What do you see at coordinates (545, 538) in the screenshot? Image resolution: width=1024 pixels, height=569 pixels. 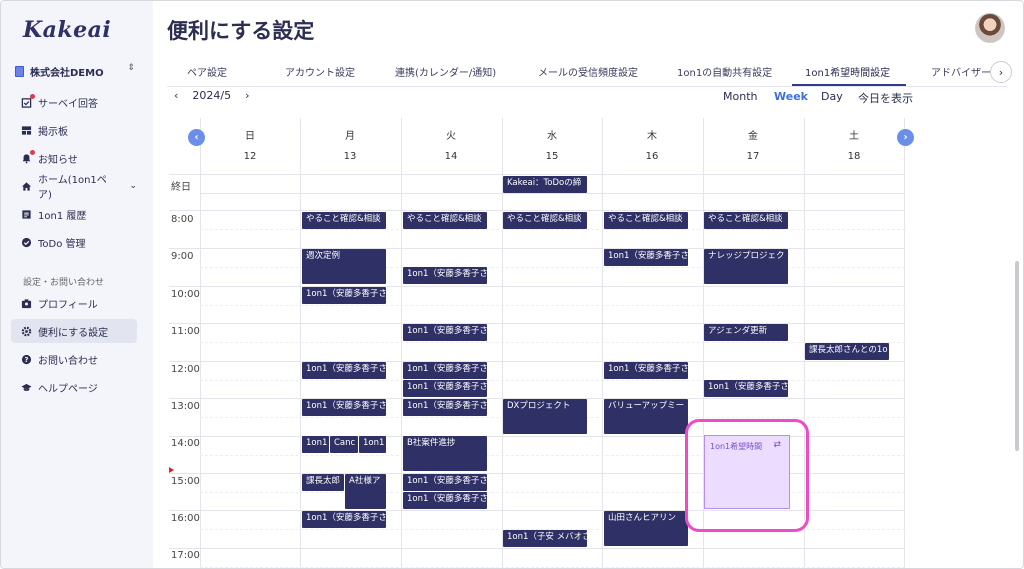 I see `calendar-event: 1on1（子安 メバオさ` at bounding box center [545, 538].